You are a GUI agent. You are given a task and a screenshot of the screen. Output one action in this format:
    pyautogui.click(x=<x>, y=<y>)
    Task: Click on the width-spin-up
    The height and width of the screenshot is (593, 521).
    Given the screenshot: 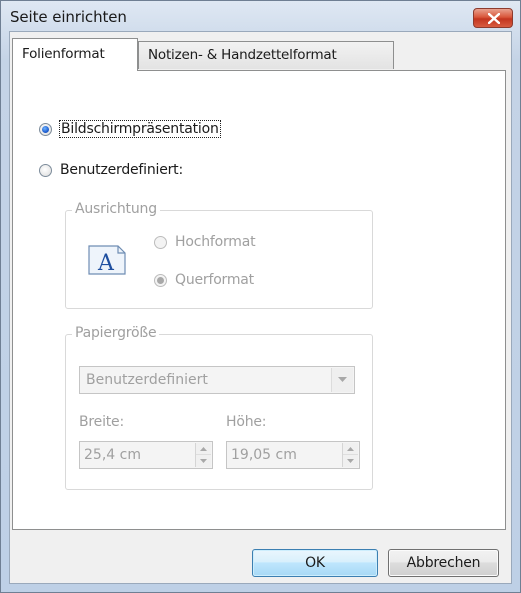 What is the action you would take?
    pyautogui.click(x=203, y=449)
    